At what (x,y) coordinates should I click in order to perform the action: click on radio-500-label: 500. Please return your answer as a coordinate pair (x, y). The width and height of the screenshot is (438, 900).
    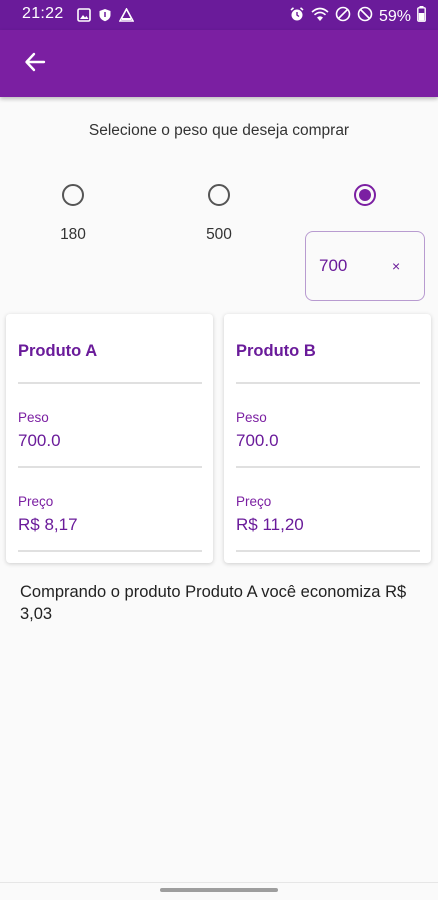
    Looking at the image, I should click on (219, 234).